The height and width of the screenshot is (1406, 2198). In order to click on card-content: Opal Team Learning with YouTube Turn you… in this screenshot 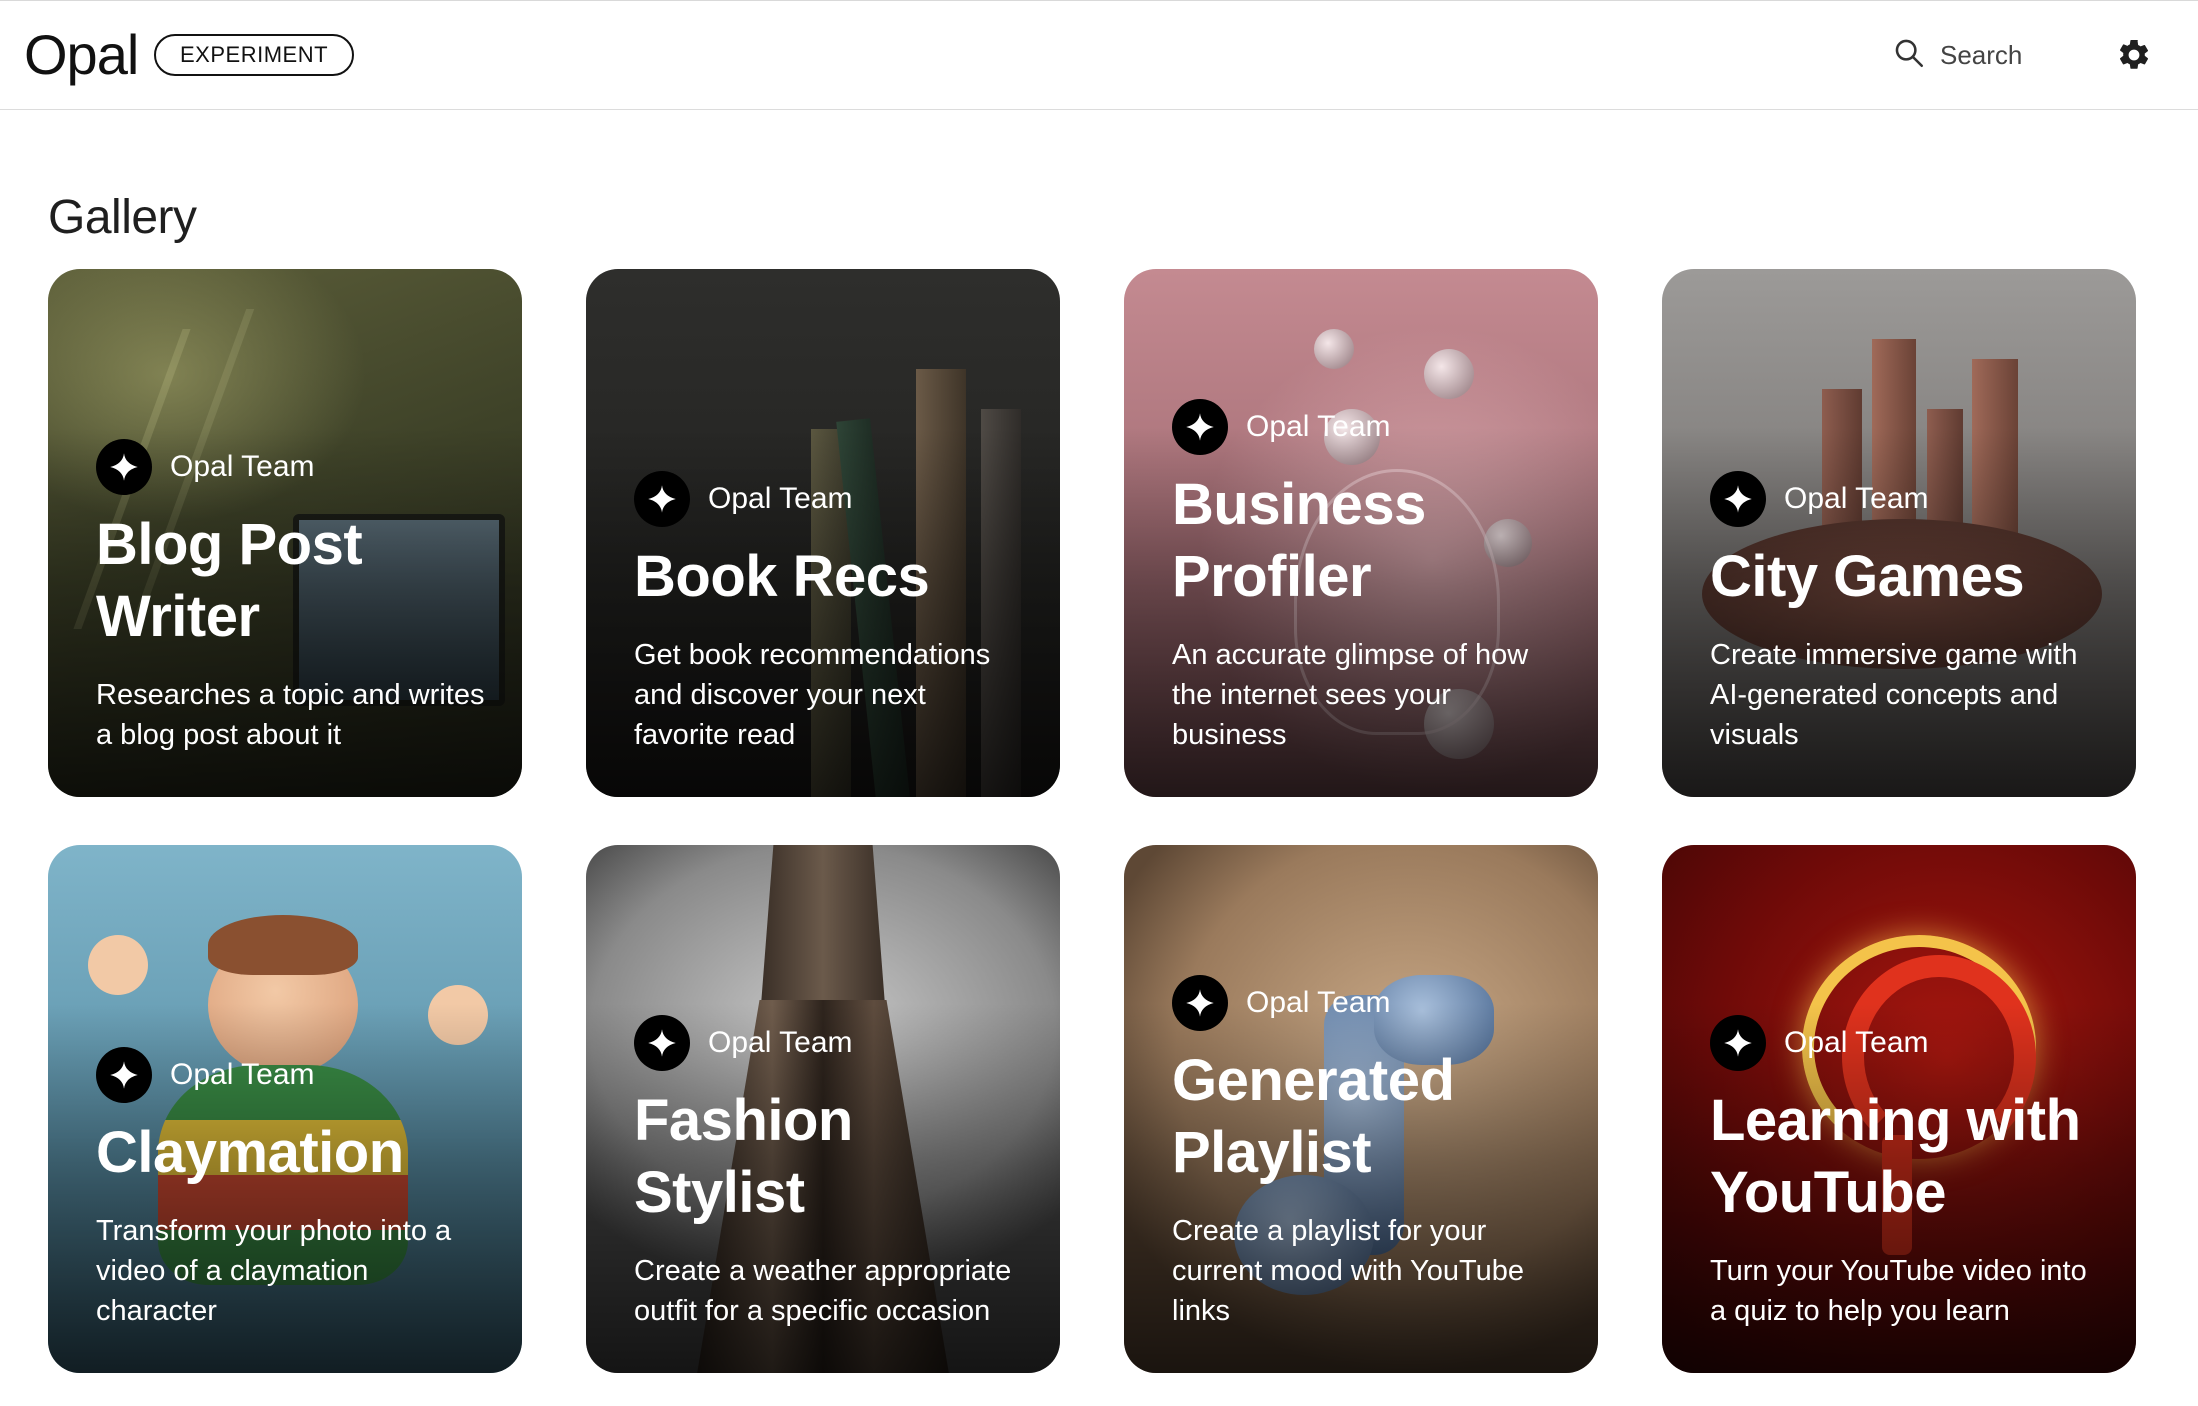, I will do `click(1905, 1173)`.